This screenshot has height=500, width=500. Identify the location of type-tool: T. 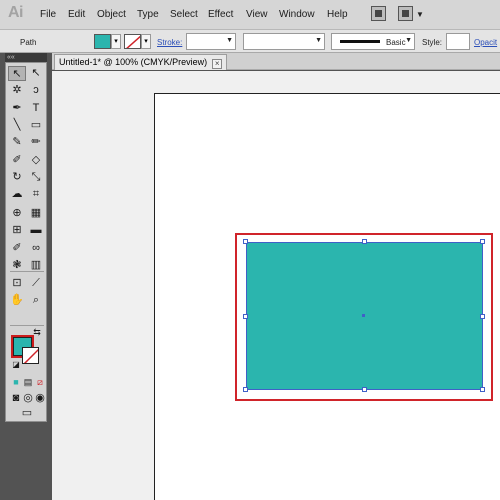
(36, 108).